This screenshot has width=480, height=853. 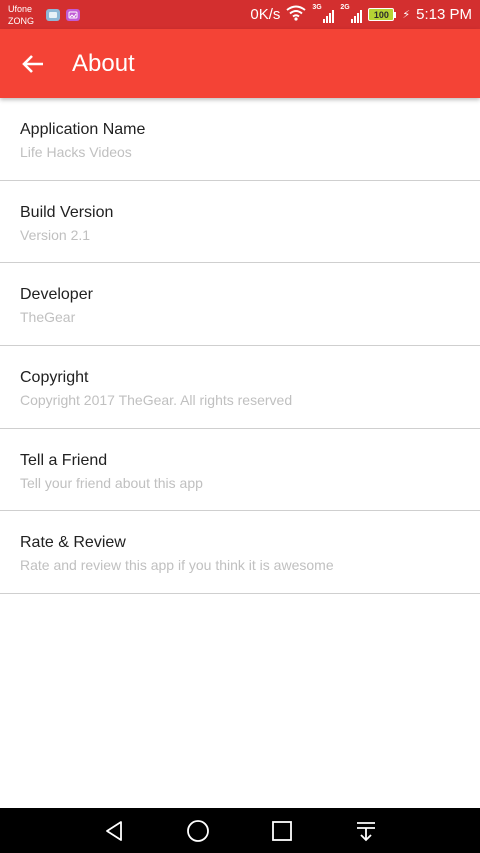 I want to click on item-title: Tell a Friend, so click(x=64, y=460).